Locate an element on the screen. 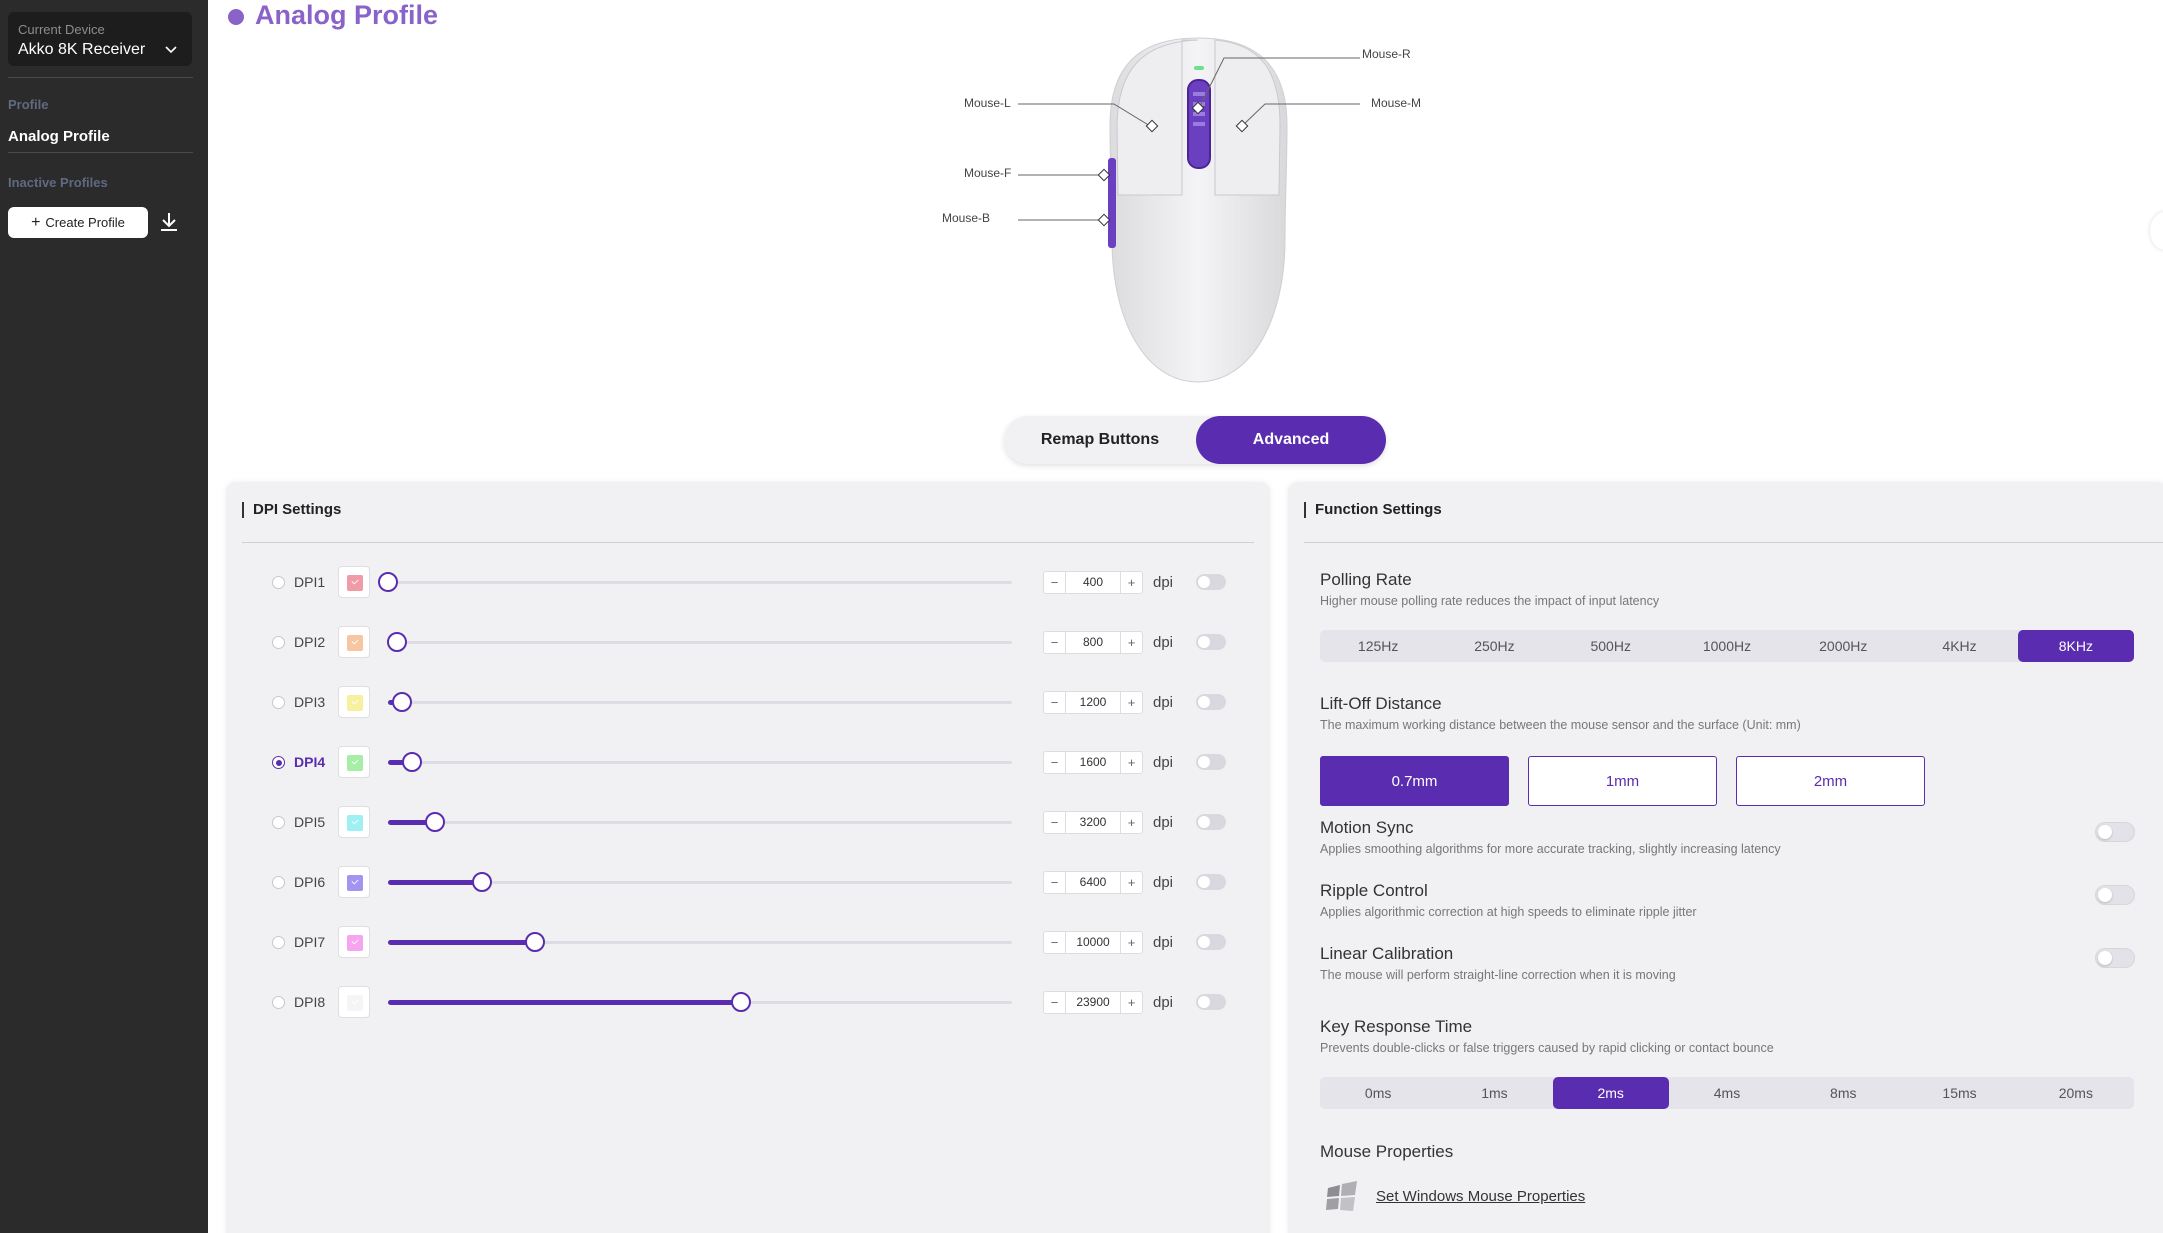 This screenshot has height=1233, width=2163. mouse-m-label: Mouse-M is located at coordinates (1396, 103).